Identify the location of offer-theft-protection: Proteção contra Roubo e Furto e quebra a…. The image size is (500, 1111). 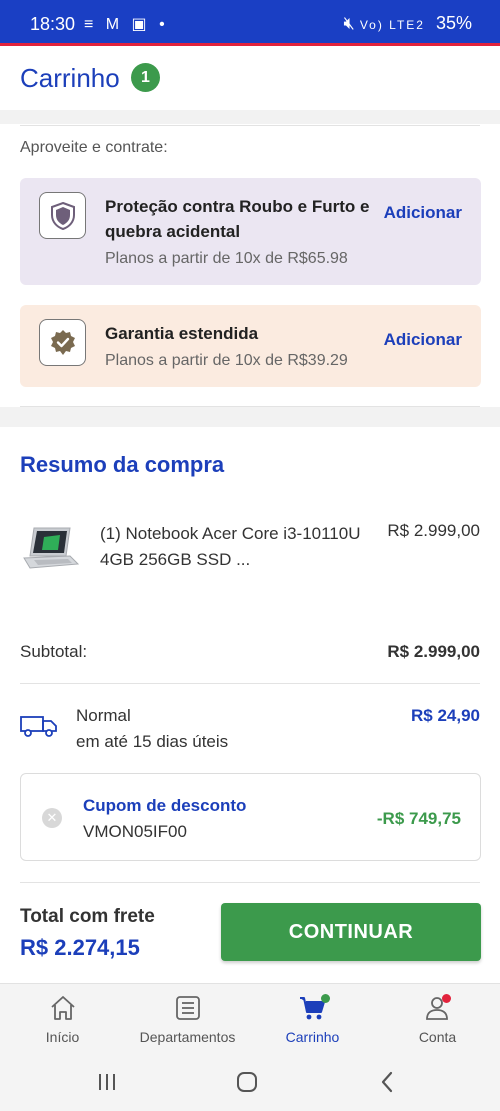
(250, 231).